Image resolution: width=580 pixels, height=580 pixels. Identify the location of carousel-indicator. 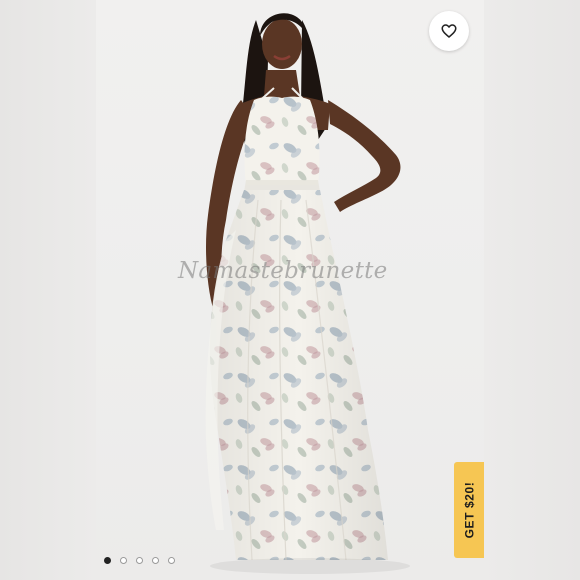
(139, 560).